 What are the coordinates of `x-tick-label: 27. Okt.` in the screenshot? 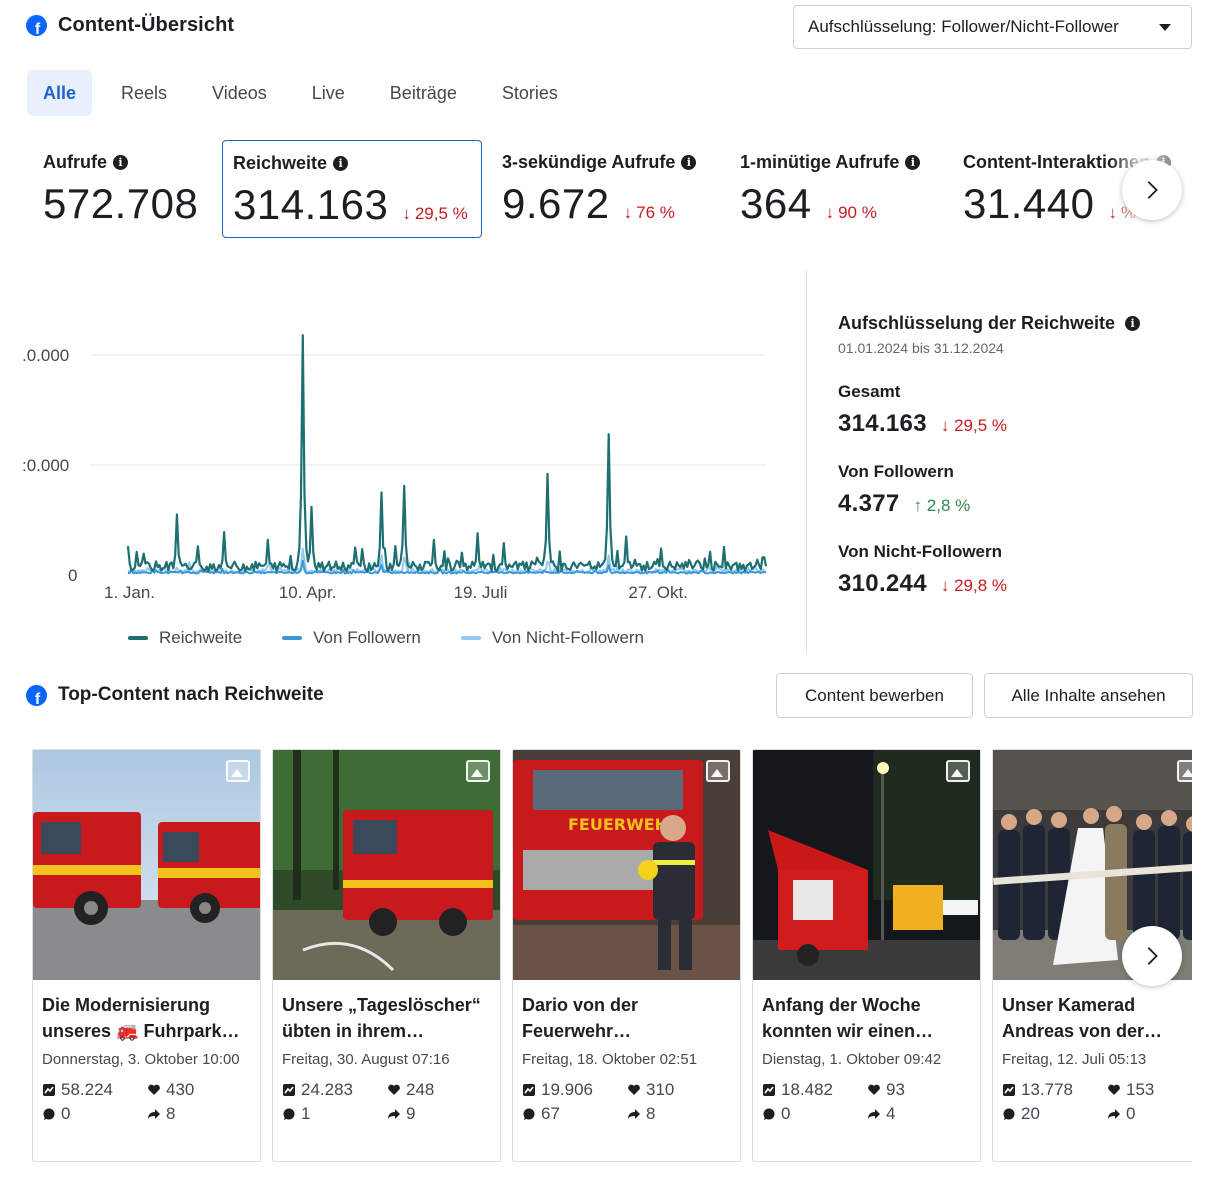 It's located at (658, 592).